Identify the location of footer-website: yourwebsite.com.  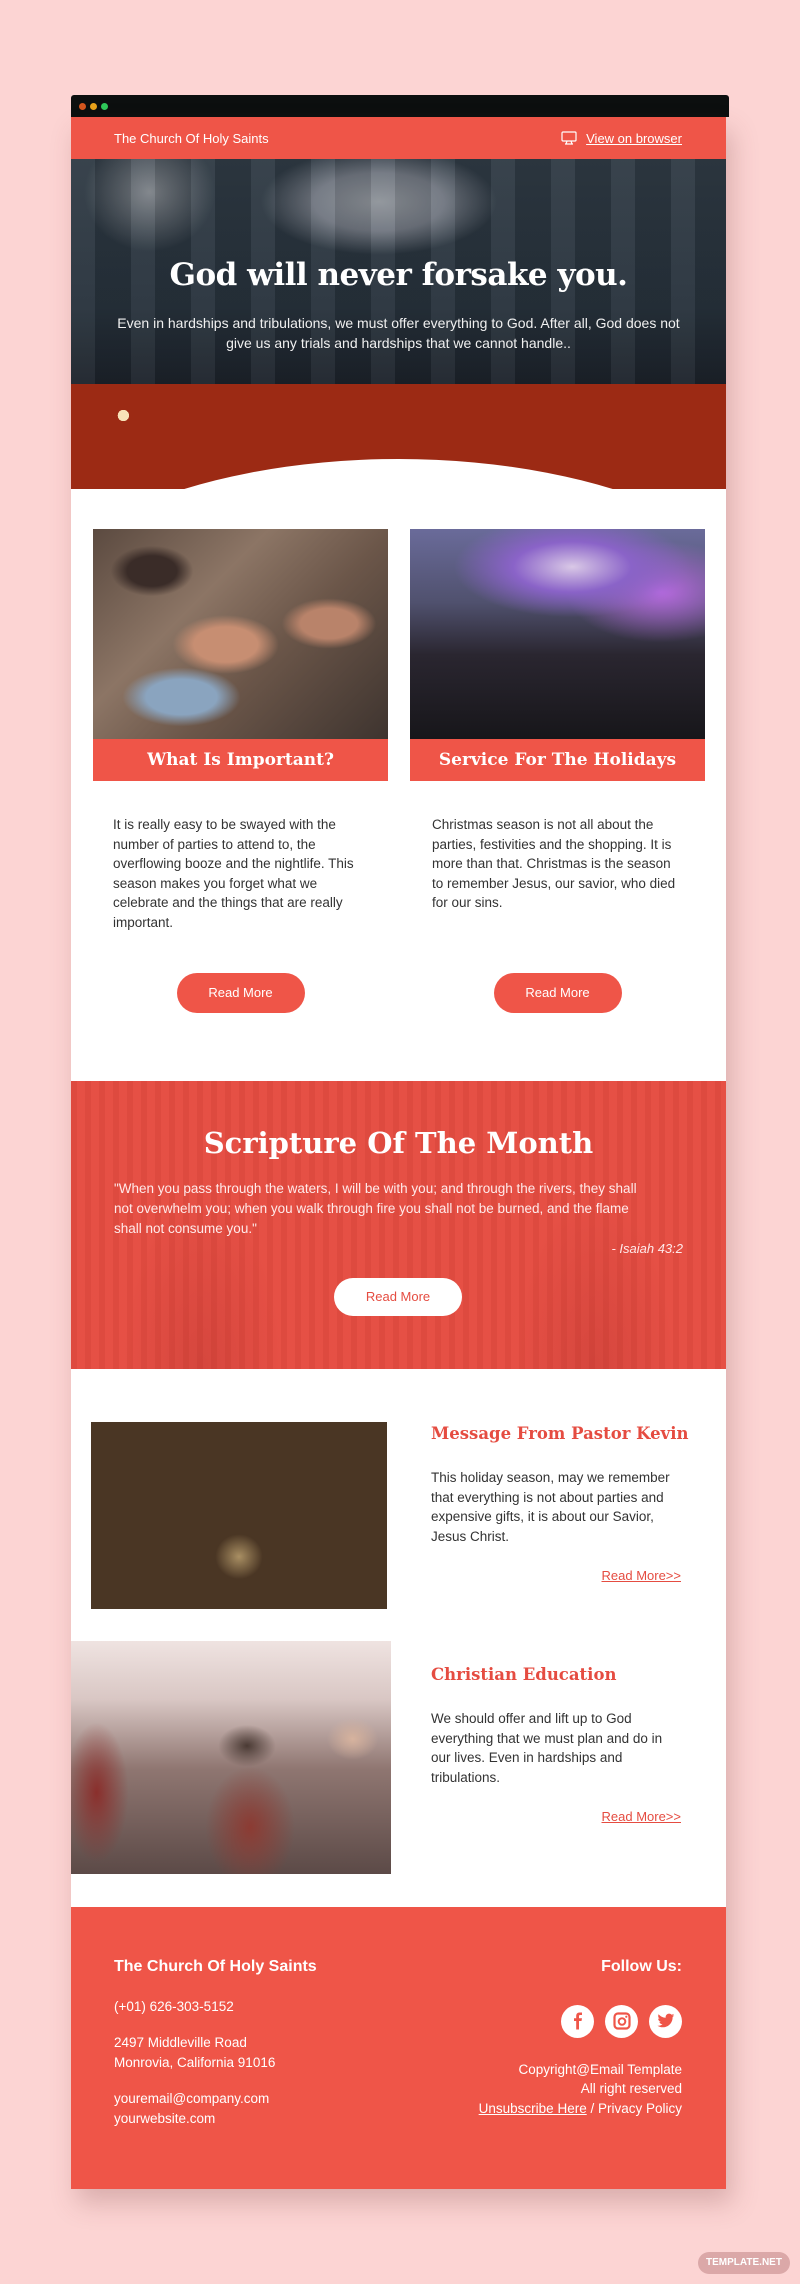
(215, 2119).